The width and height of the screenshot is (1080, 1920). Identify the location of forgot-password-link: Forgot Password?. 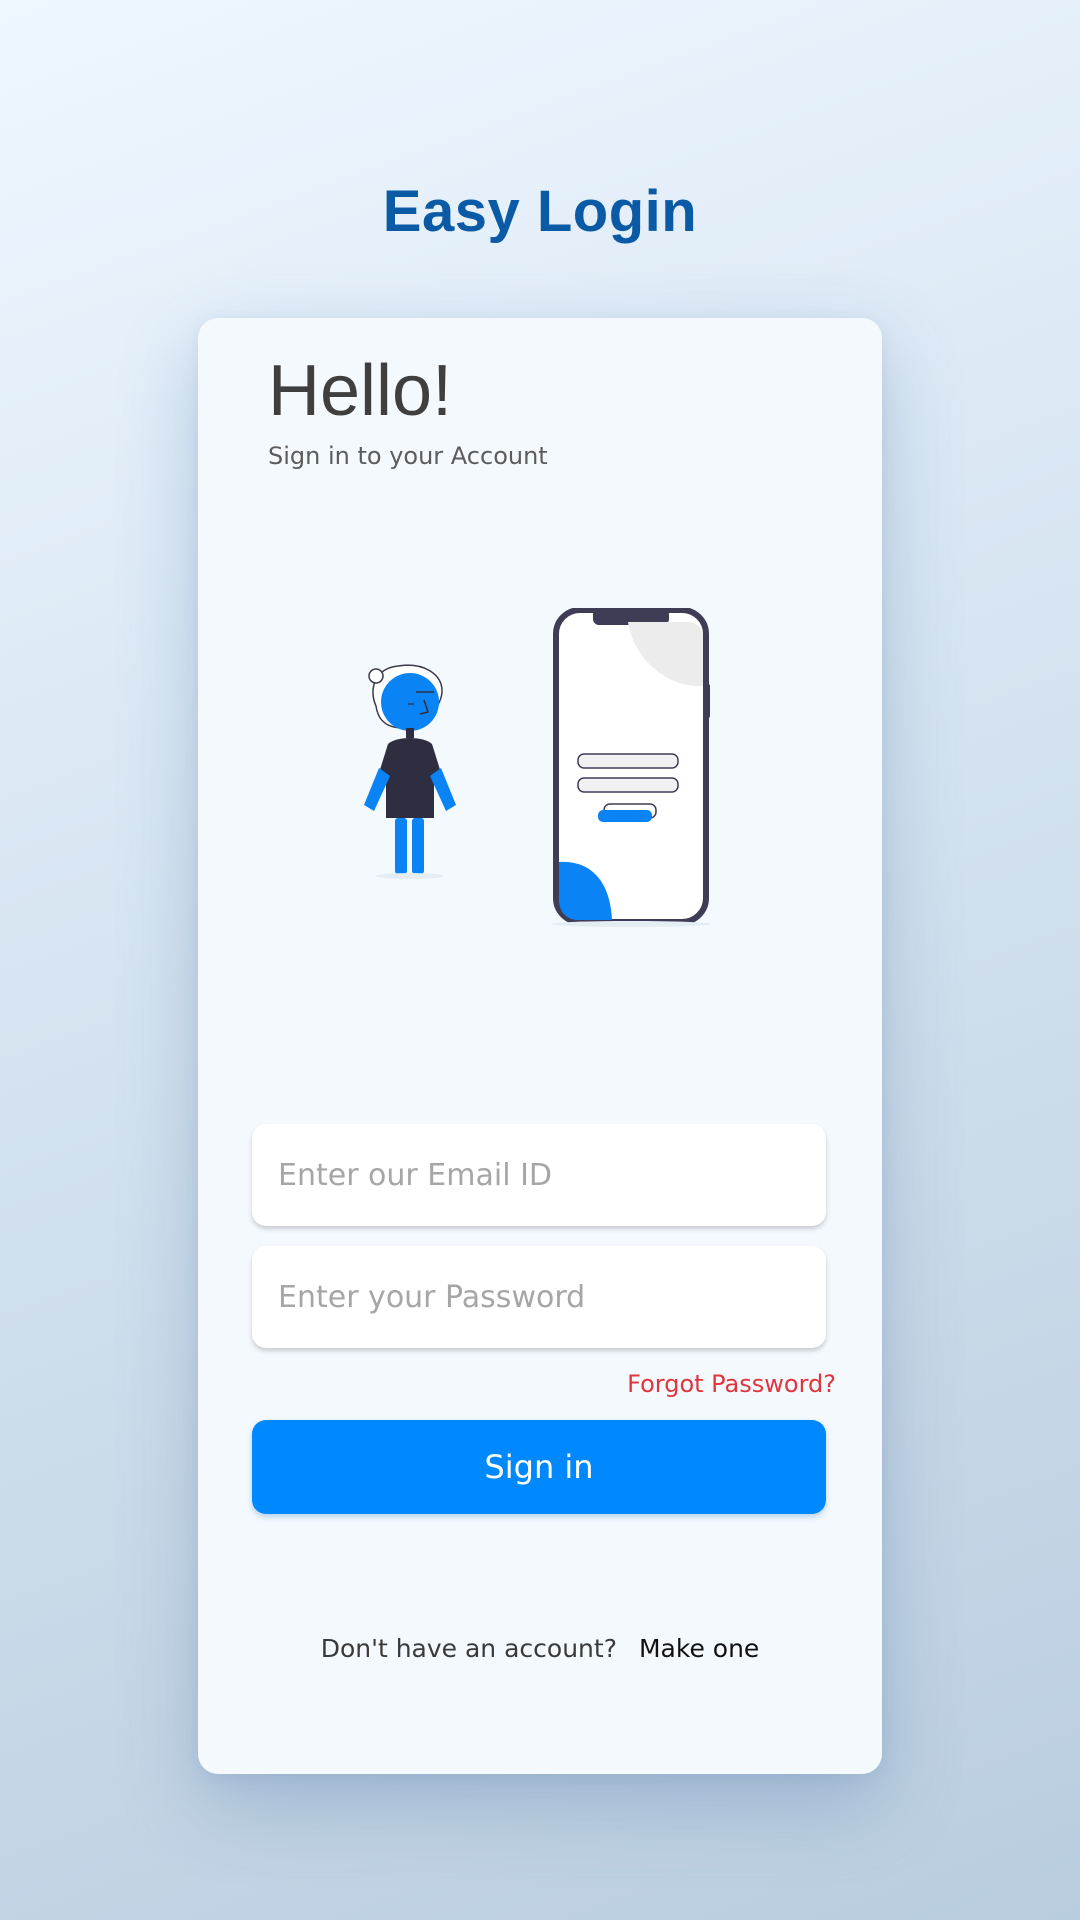
(731, 1384).